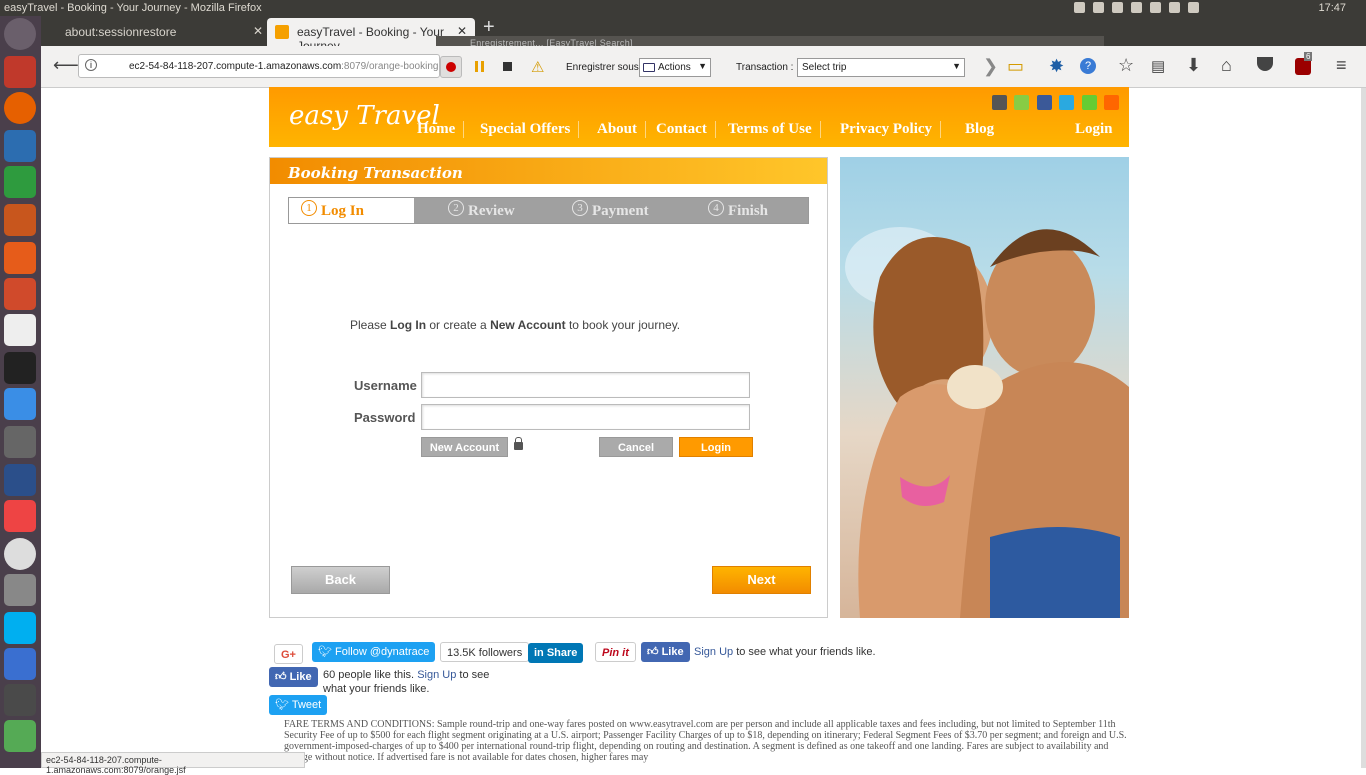  What do you see at coordinates (1067, 102) in the screenshot?
I see `twitter-icon` at bounding box center [1067, 102].